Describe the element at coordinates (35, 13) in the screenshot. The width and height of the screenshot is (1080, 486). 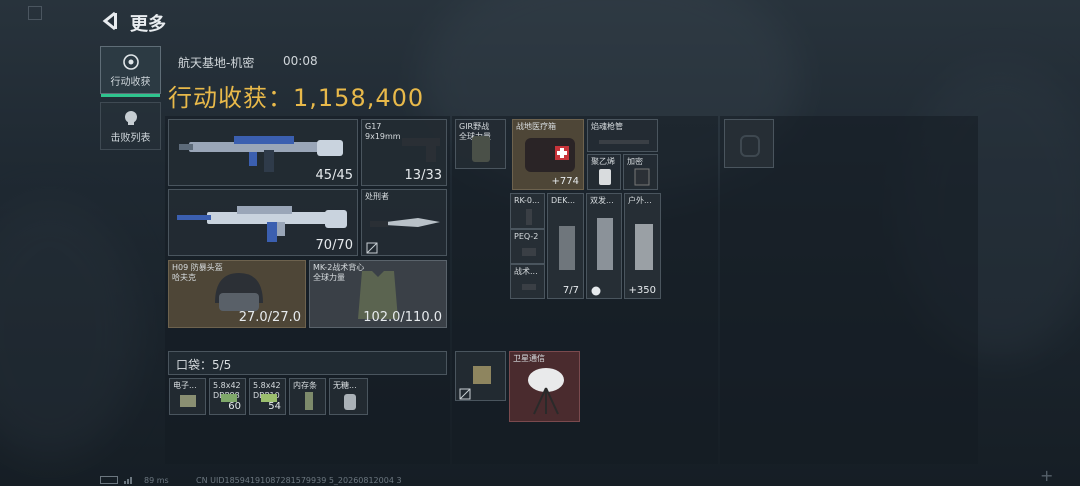
I see `corner-mark` at that location.